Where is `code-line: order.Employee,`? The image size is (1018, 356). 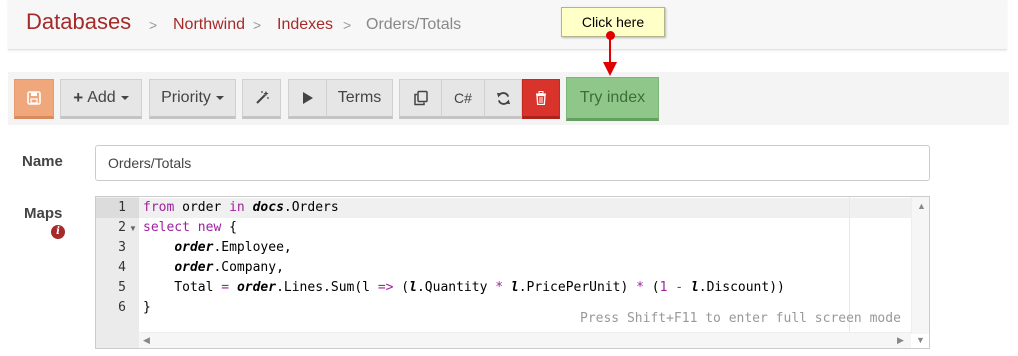 code-line: order.Employee, is located at coordinates (233, 247).